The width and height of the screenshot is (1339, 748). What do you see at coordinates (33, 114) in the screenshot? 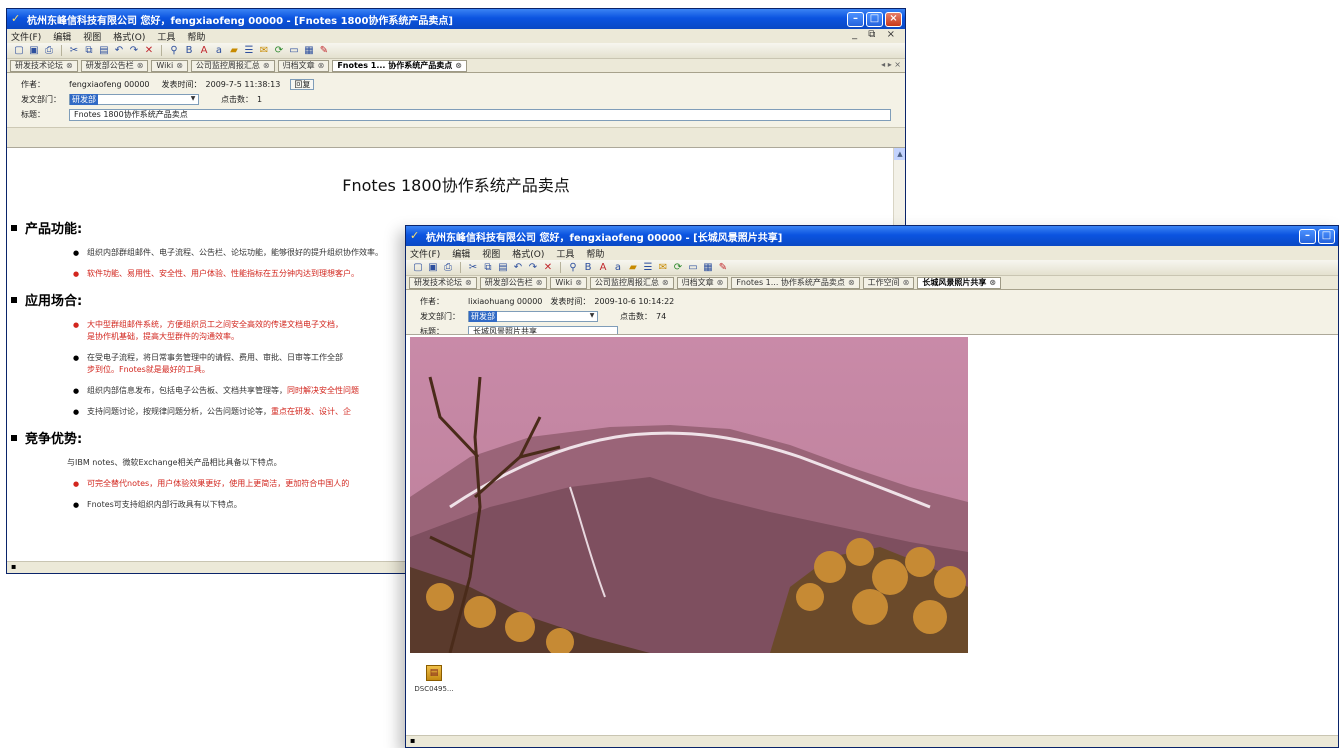
I see `subject-label: 标题：` at bounding box center [33, 114].